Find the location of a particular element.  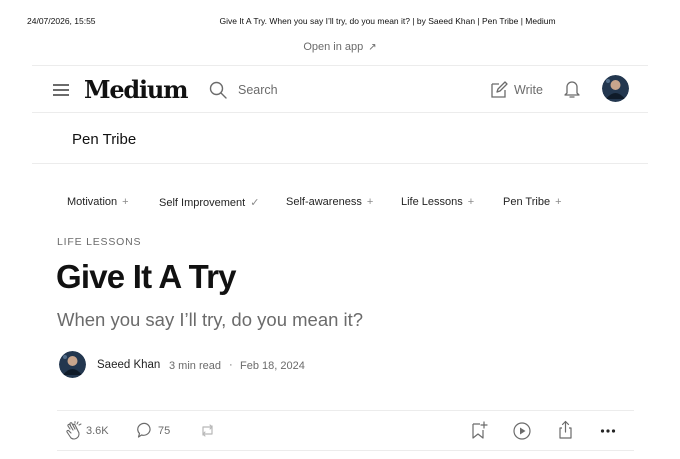

bell-icon is located at coordinates (572, 89).